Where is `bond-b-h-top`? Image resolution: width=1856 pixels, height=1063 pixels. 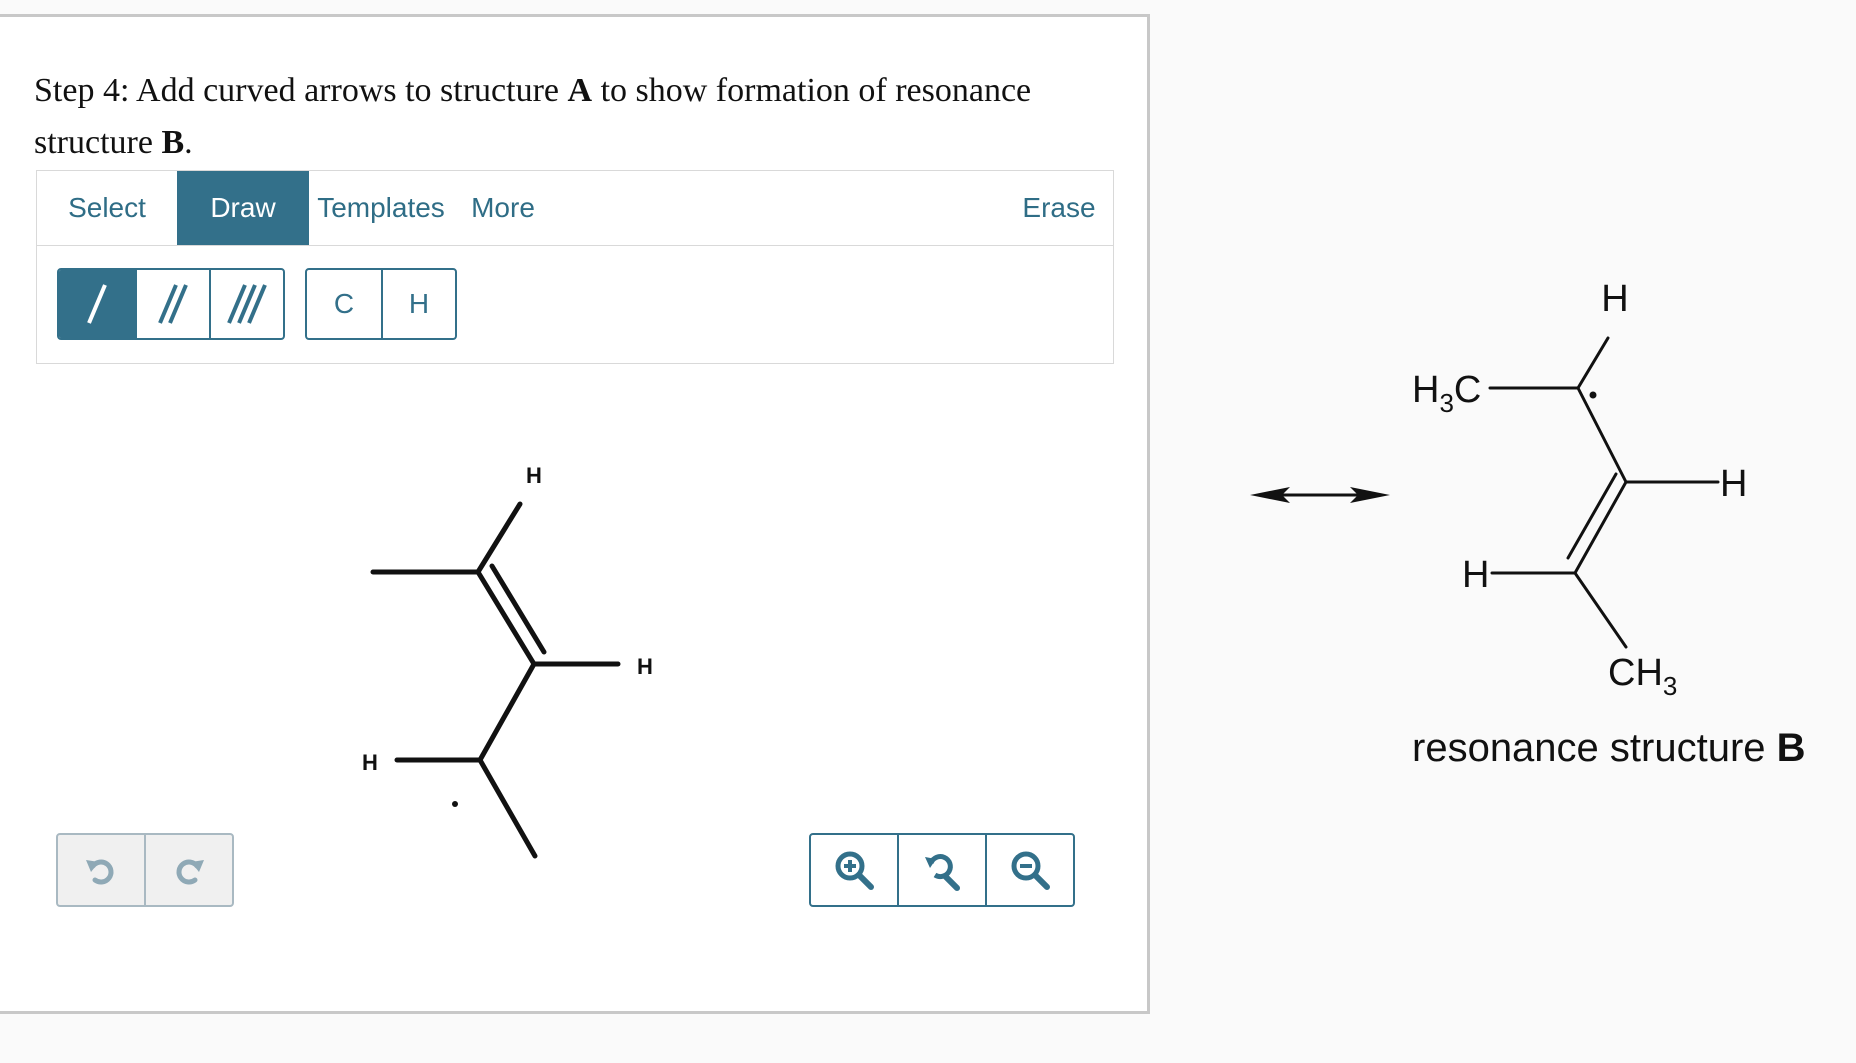
bond-b-h-top is located at coordinates (1593, 363).